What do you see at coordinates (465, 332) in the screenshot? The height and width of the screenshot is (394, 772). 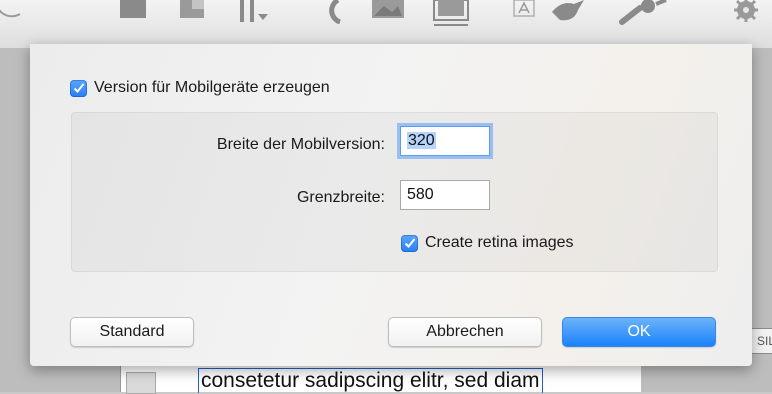 I see `cancel-button: Abbrechen` at bounding box center [465, 332].